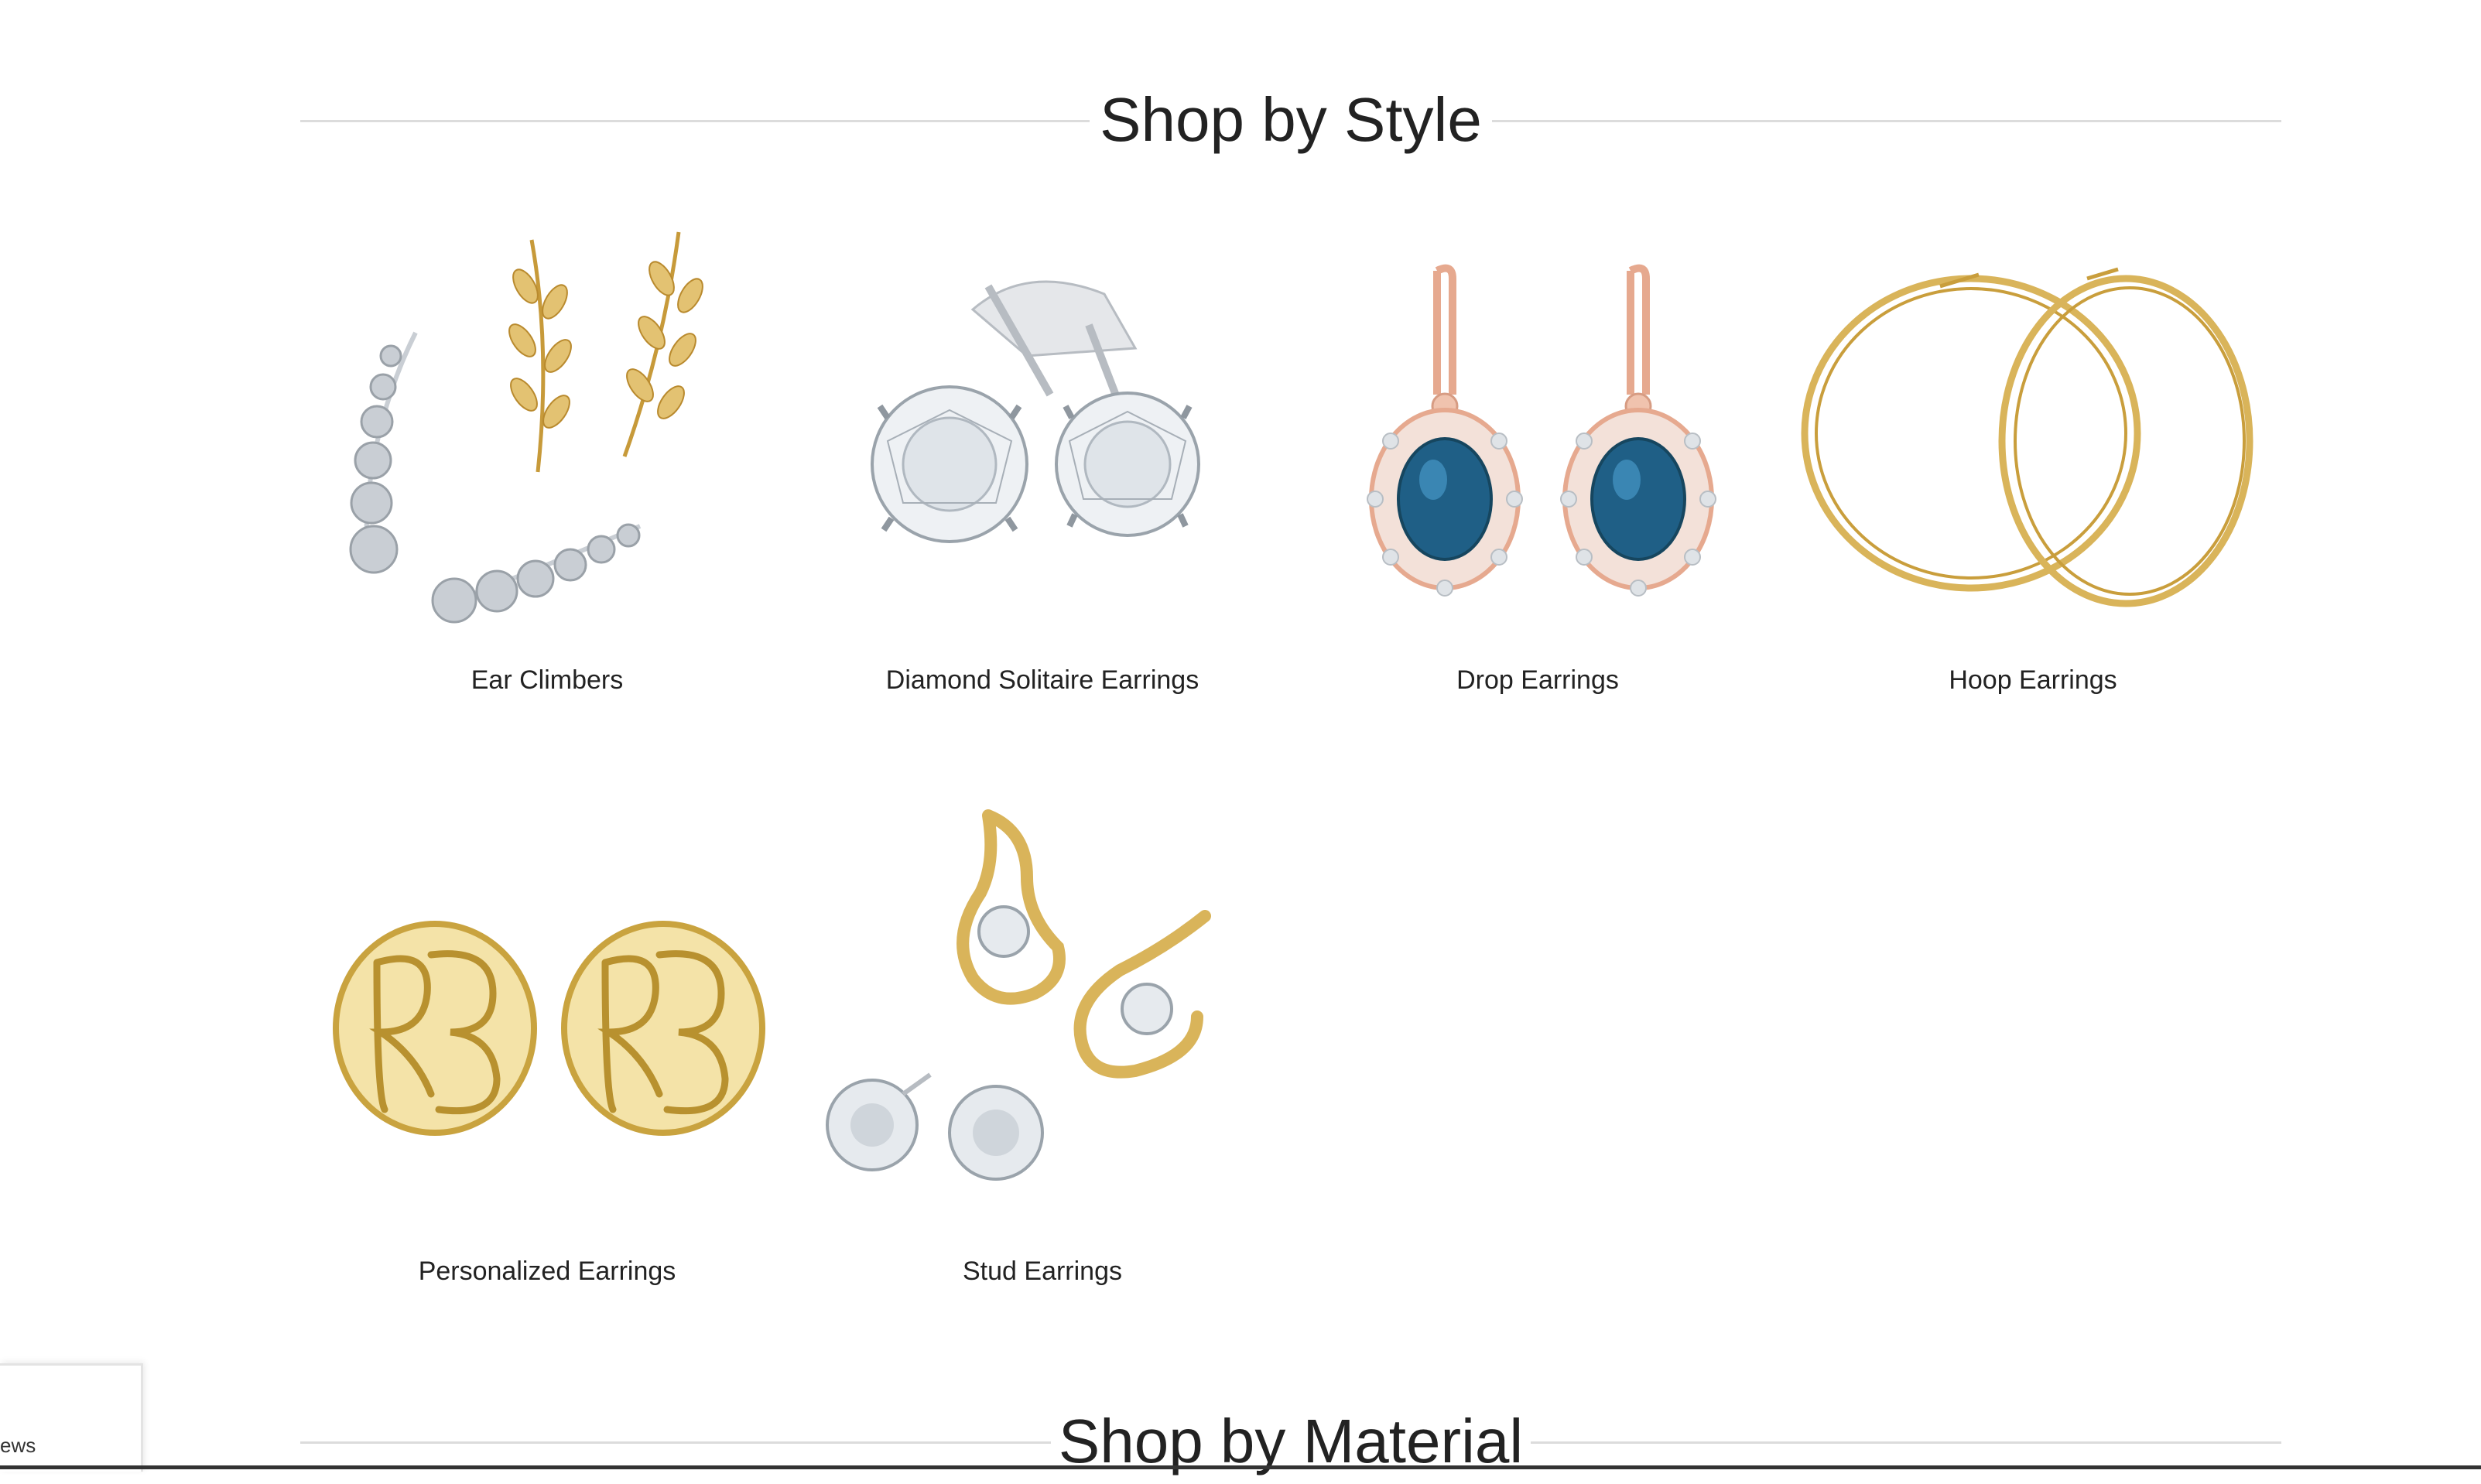 The width and height of the screenshot is (2481, 1484). I want to click on style-tile-hoop-earrings: Hoop Earrings, so click(2033, 452).